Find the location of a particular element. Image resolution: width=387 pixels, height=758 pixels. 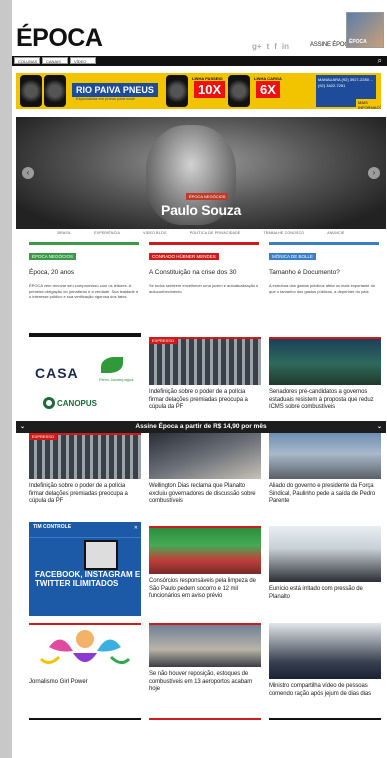

card-title: Época, 20 anos is located at coordinates (84, 273).